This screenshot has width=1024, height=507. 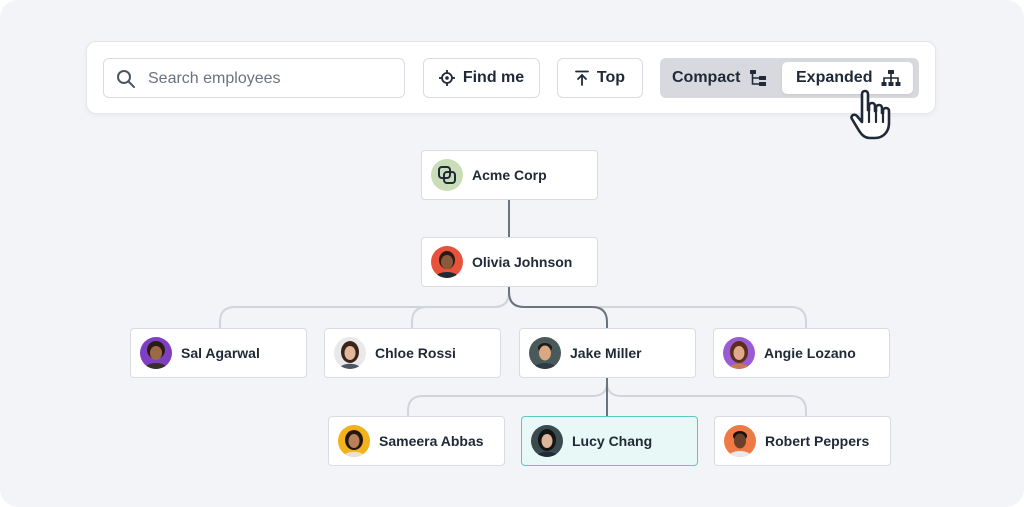 I want to click on employee-node: Angie Lozano, so click(x=801, y=353).